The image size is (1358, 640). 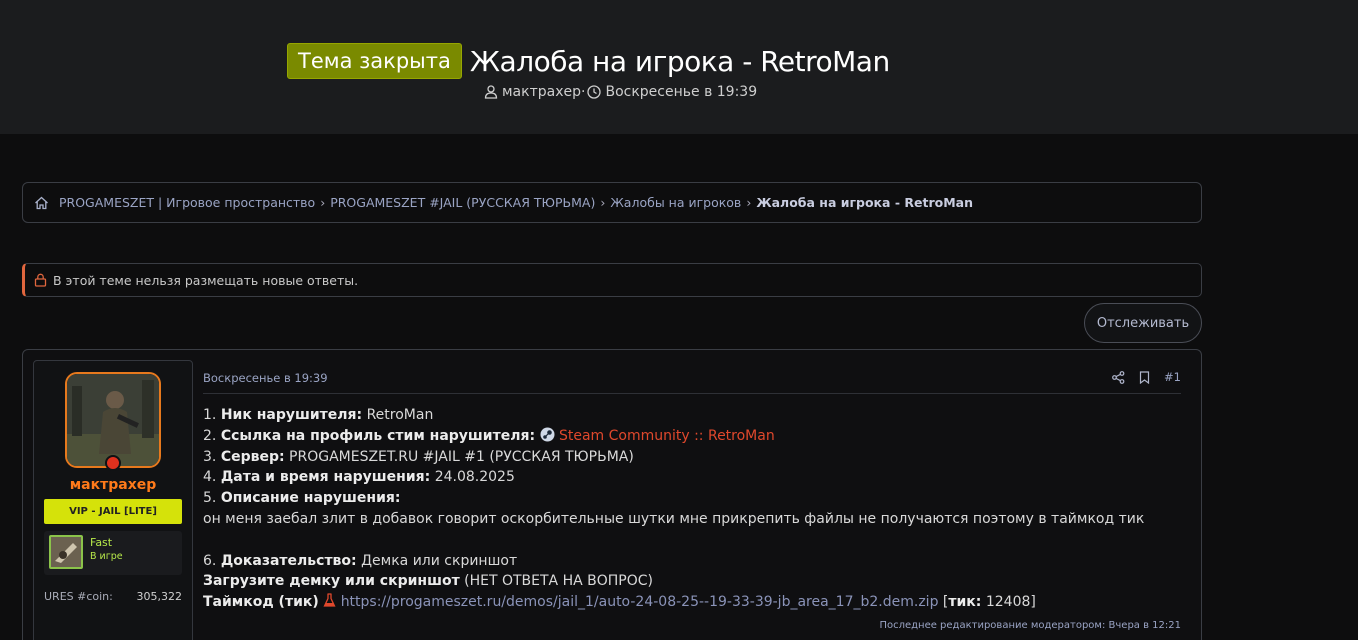 What do you see at coordinates (1143, 323) in the screenshot?
I see `watch-button: Отслеживать` at bounding box center [1143, 323].